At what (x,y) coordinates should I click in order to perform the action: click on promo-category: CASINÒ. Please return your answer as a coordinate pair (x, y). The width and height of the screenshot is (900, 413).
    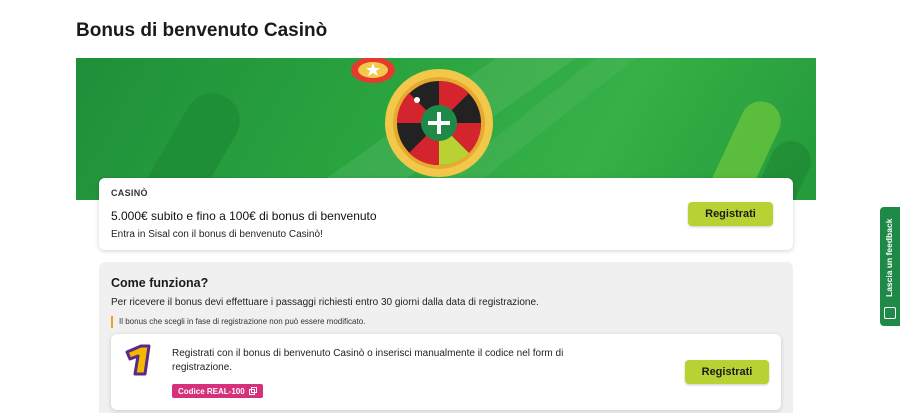
    Looking at the image, I should click on (129, 193).